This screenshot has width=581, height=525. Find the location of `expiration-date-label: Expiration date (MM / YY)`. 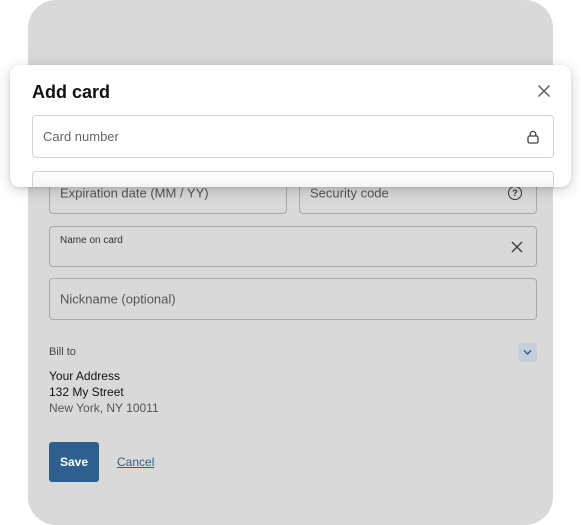

expiration-date-label: Expiration date (MM / YY) is located at coordinates (134, 192).